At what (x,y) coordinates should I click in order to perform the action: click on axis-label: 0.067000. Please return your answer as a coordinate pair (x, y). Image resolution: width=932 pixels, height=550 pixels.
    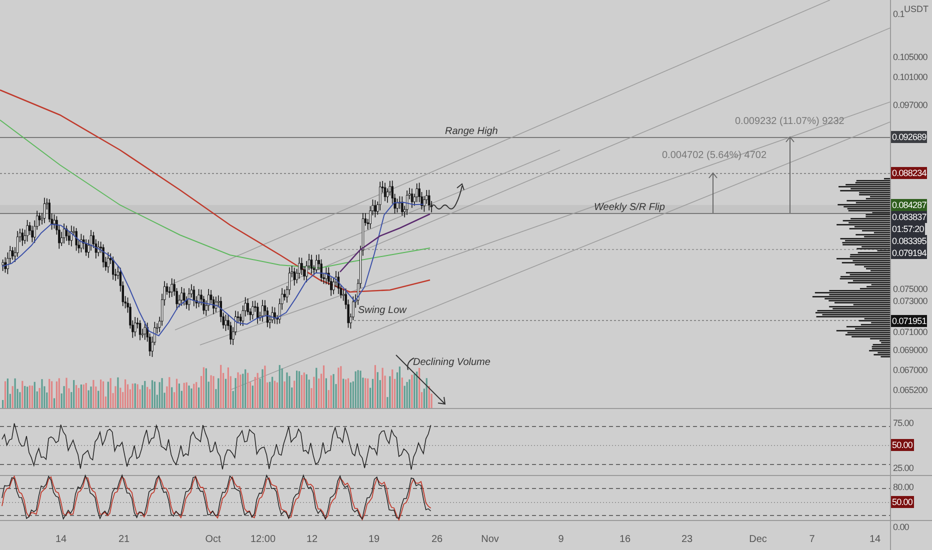
    Looking at the image, I should click on (910, 370).